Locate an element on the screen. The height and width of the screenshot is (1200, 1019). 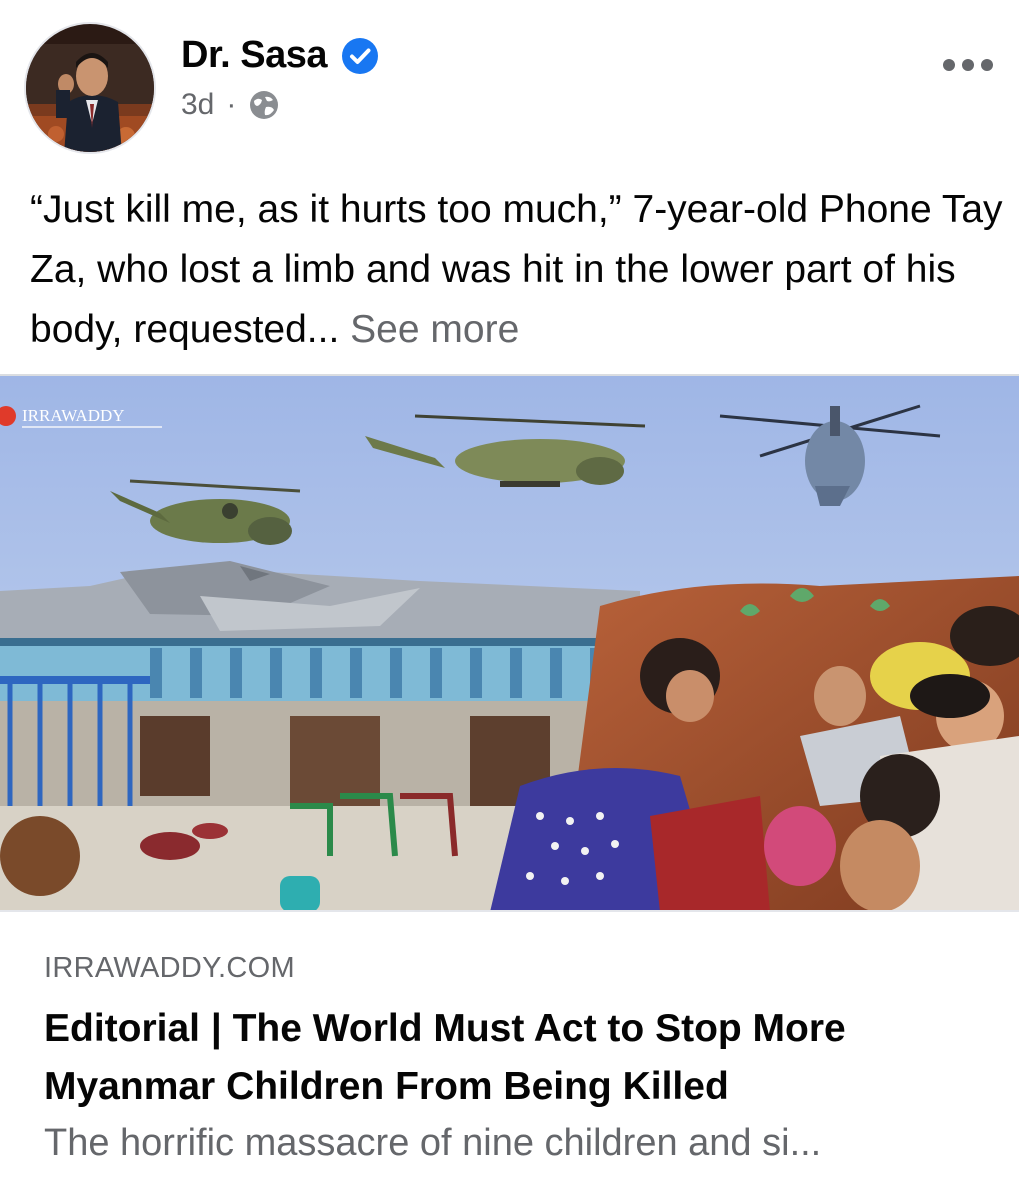
avatar-photo is located at coordinates (90, 88).